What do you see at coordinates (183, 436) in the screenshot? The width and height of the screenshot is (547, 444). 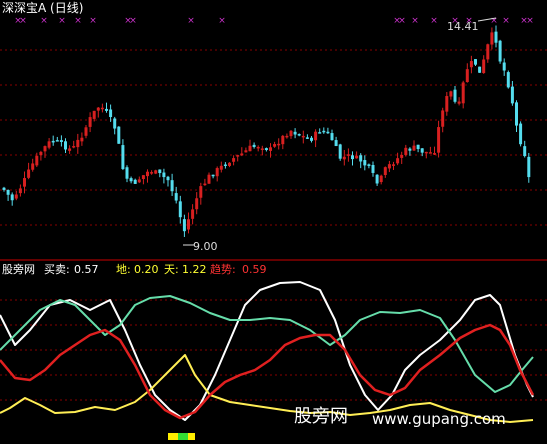 I see `signal-block-green` at bounding box center [183, 436].